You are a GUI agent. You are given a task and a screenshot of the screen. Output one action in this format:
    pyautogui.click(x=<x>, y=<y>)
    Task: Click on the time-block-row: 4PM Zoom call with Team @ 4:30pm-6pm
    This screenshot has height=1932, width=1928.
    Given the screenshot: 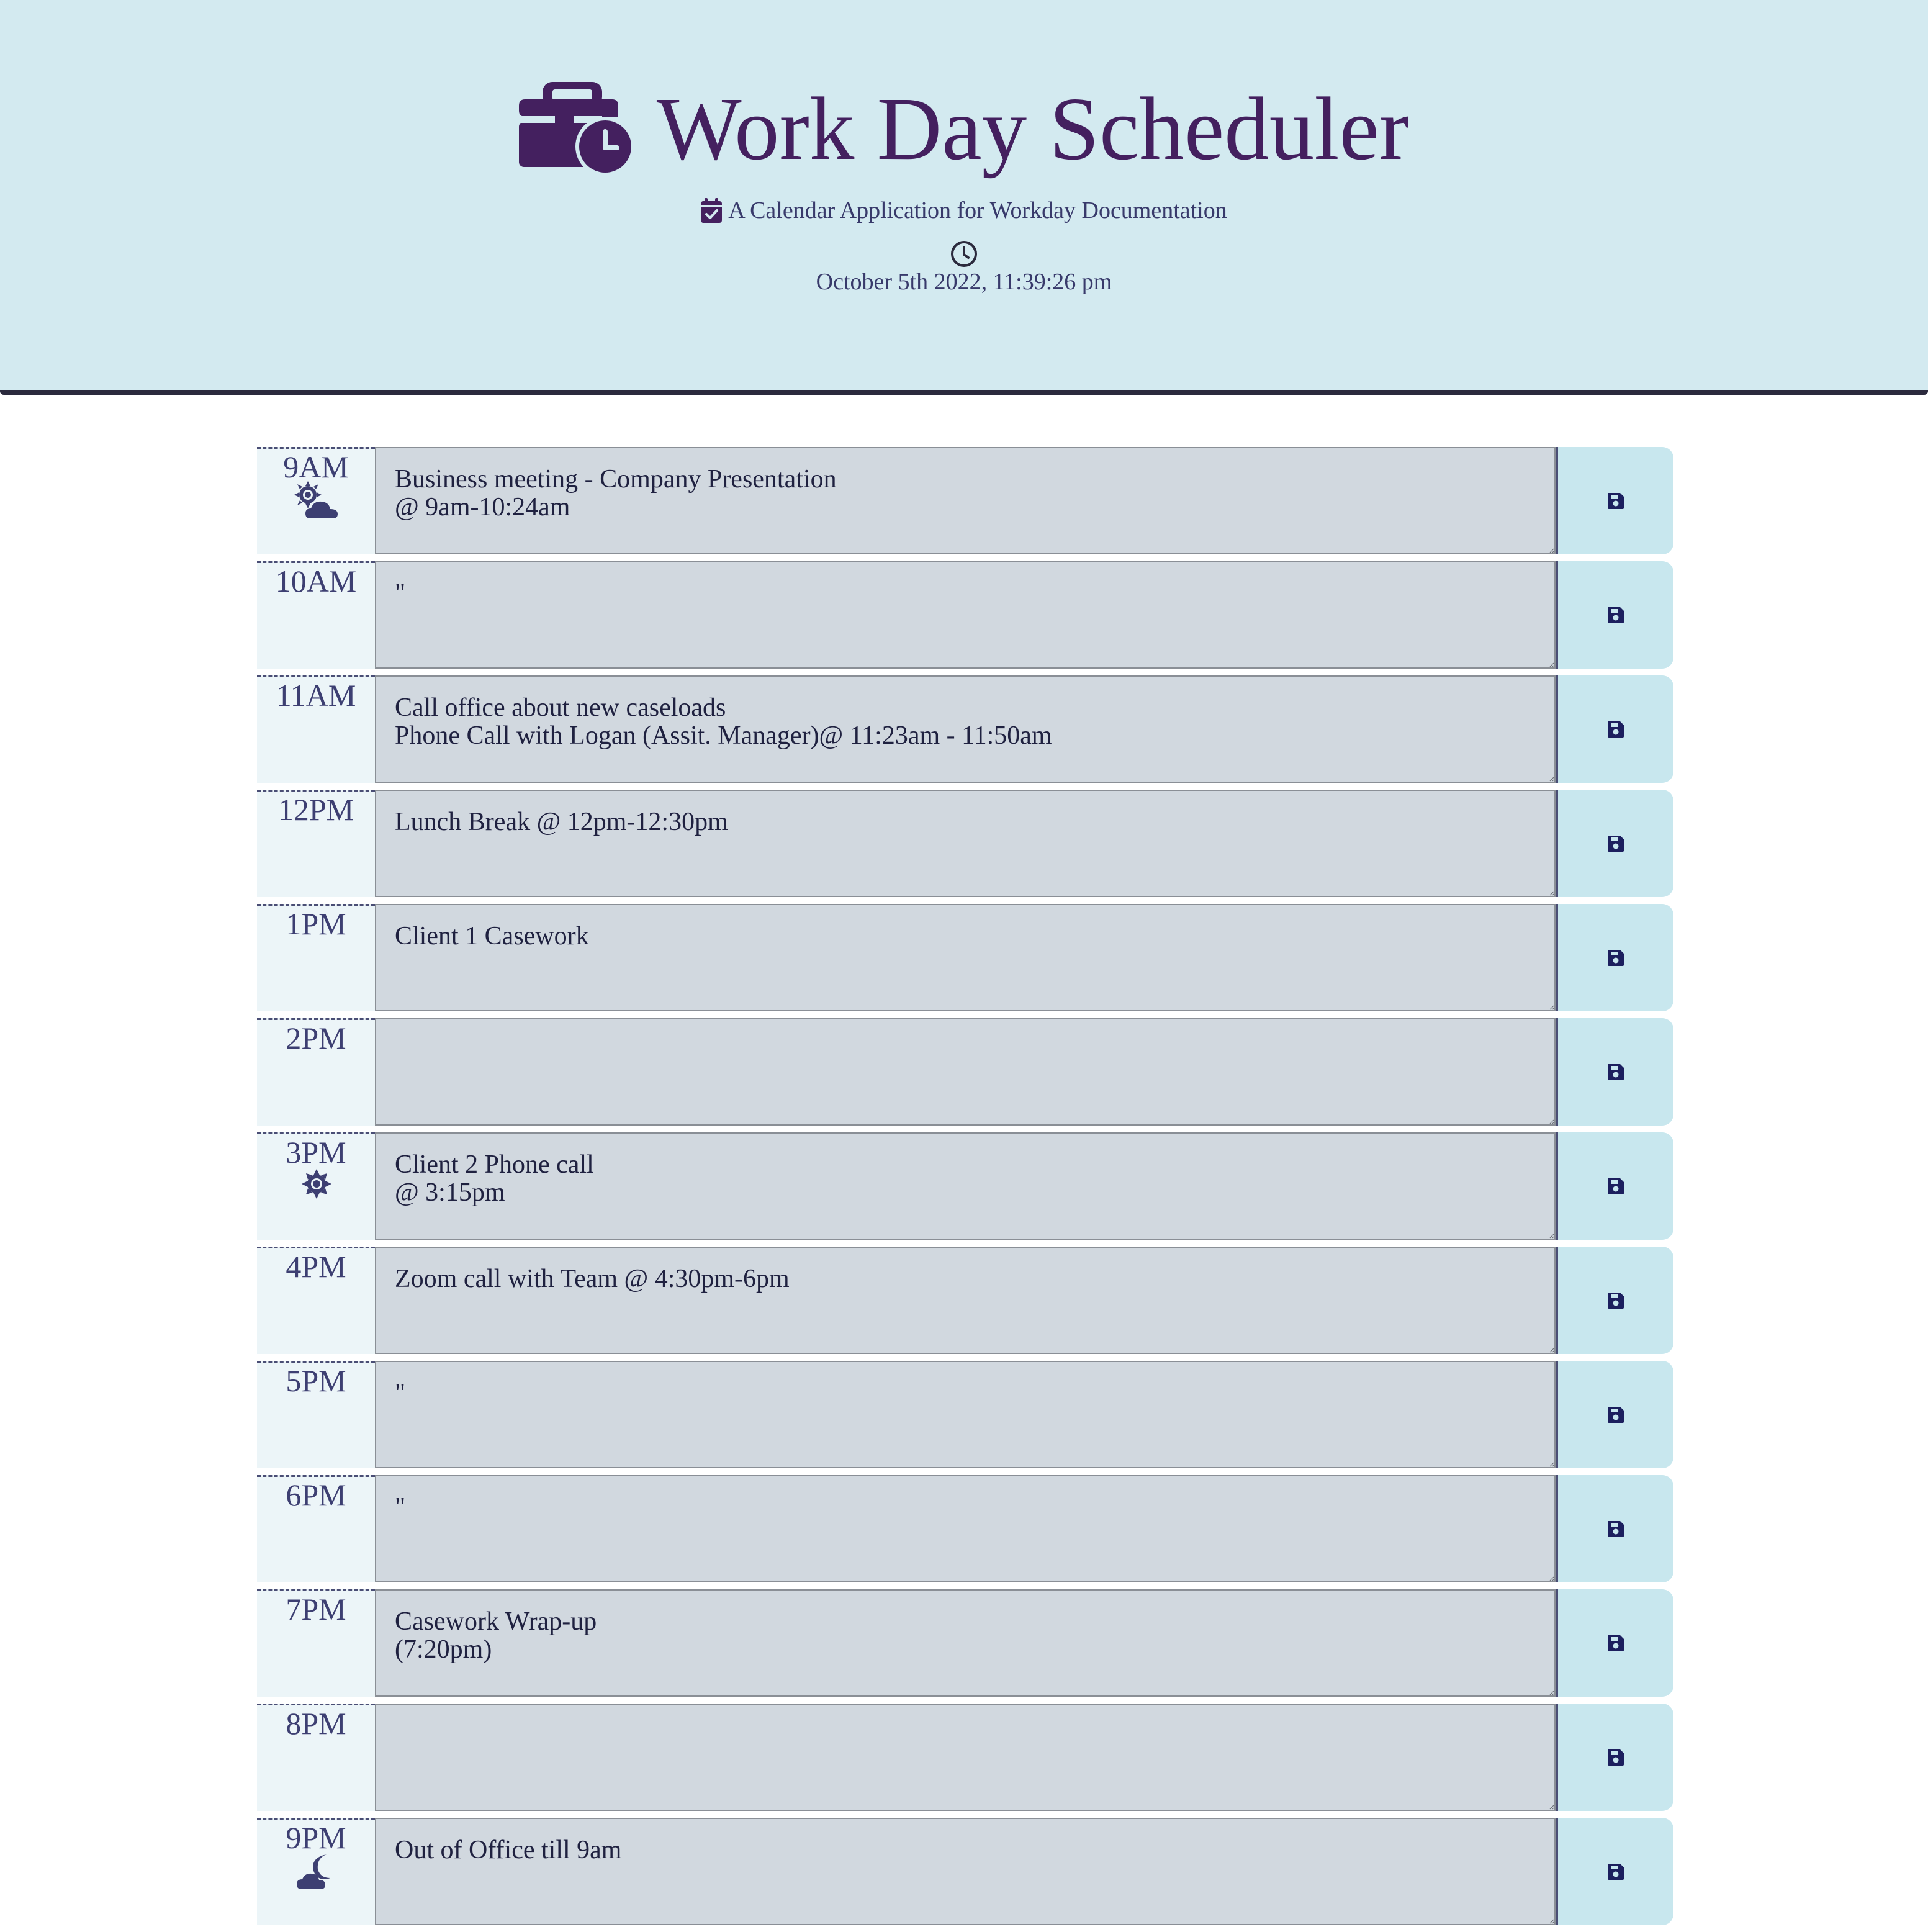 What is the action you would take?
    pyautogui.click(x=965, y=1300)
    